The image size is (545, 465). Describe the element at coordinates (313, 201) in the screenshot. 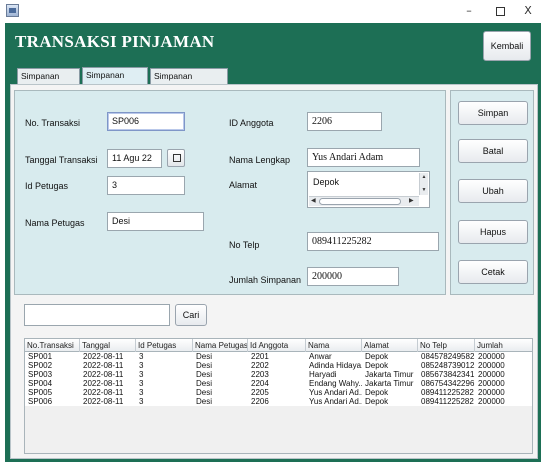

I see `scroll-left-icon: ◀` at that location.